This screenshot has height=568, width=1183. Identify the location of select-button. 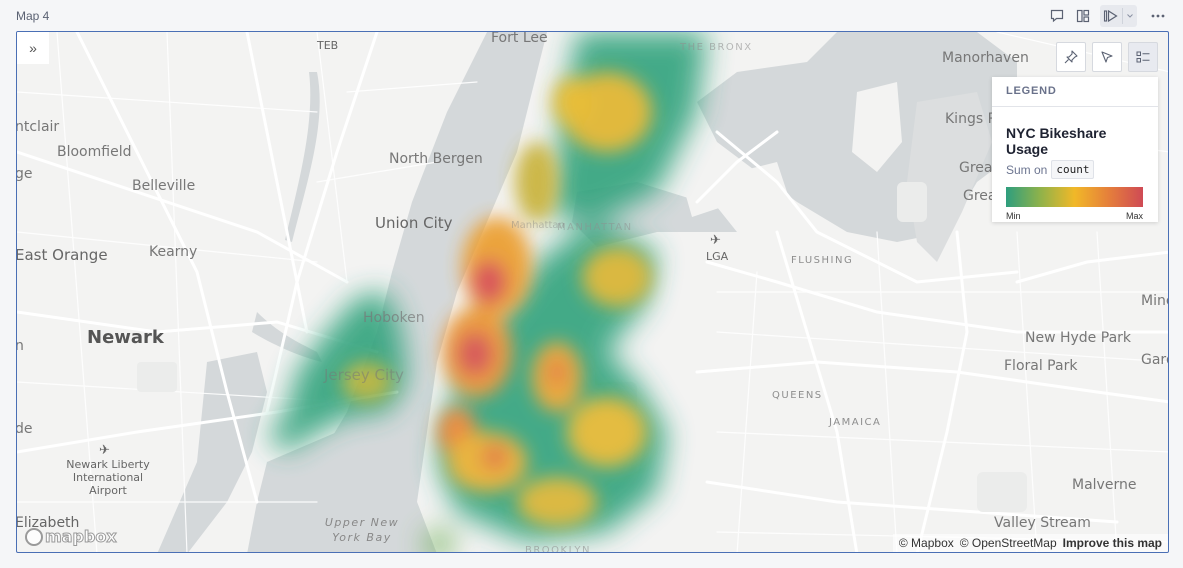
(1107, 57).